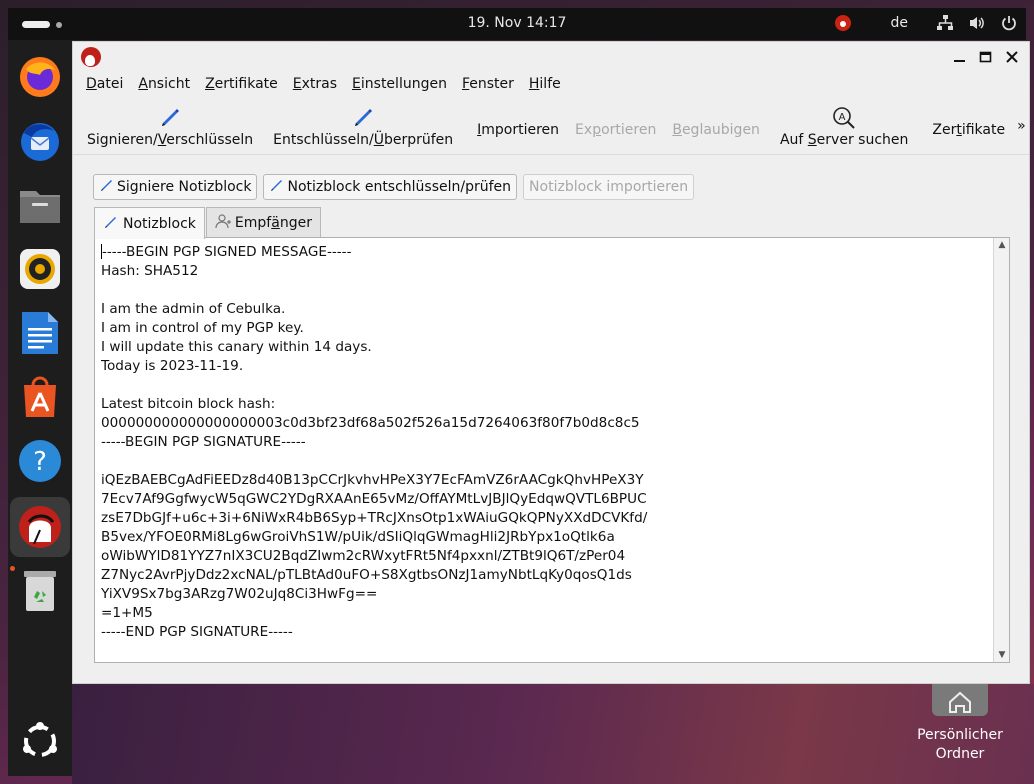 Image resolution: width=1034 pixels, height=784 pixels. I want to click on close-button, so click(1012, 57).